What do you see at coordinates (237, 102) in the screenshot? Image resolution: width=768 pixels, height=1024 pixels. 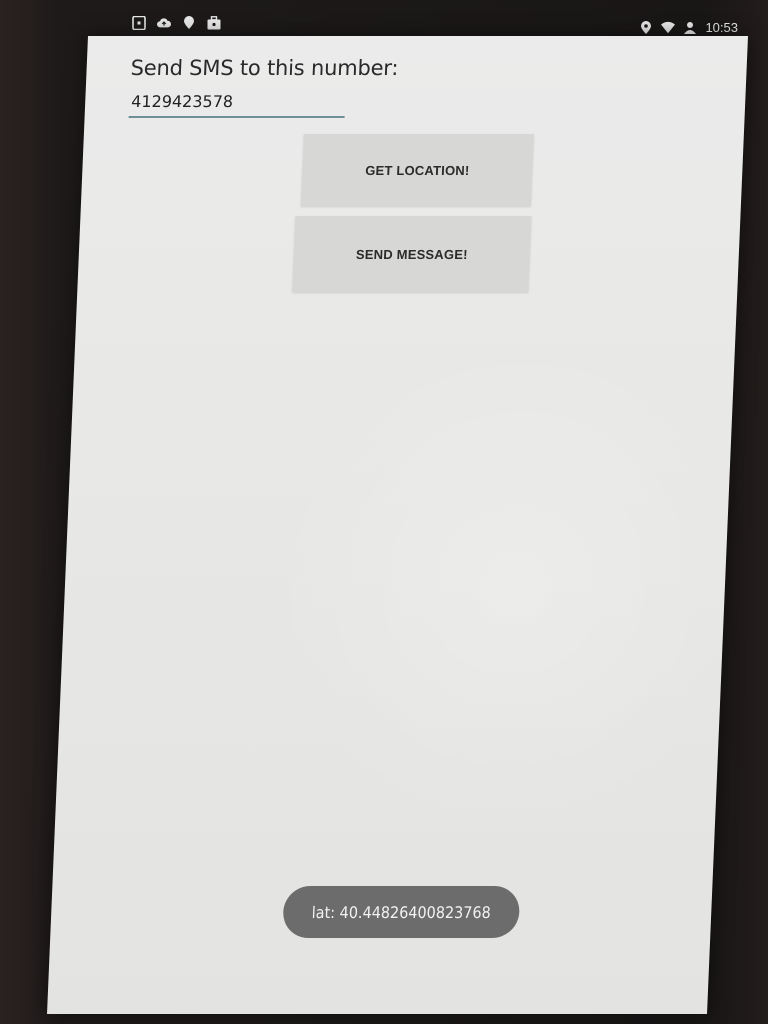 I see `phone-number-input` at bounding box center [237, 102].